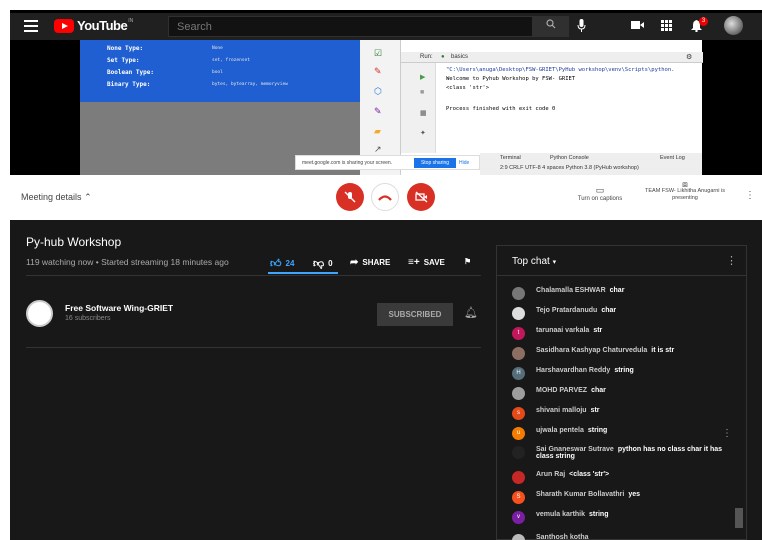 This screenshot has width=762, height=540. I want to click on chat-message-body: Sharath Kumar Bollavathri yes, so click(588, 494).